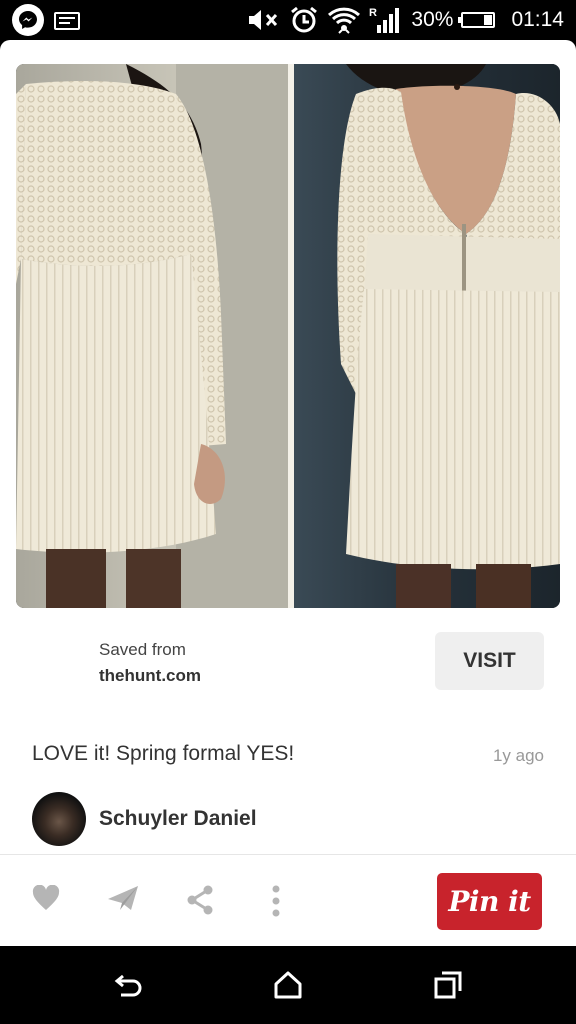 Image resolution: width=576 pixels, height=1024 pixels. What do you see at coordinates (344, 20) in the screenshot?
I see `wifi-icon` at bounding box center [344, 20].